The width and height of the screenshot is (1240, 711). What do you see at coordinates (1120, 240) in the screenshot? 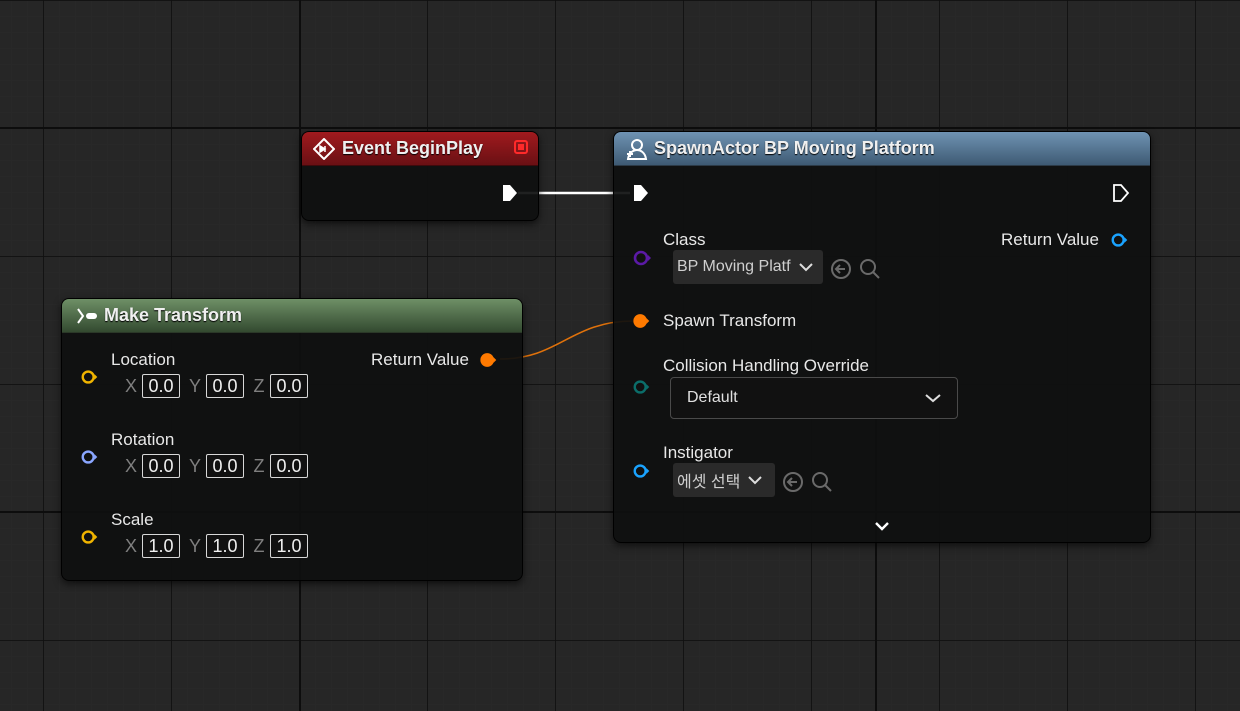
I see `return-value-pin` at bounding box center [1120, 240].